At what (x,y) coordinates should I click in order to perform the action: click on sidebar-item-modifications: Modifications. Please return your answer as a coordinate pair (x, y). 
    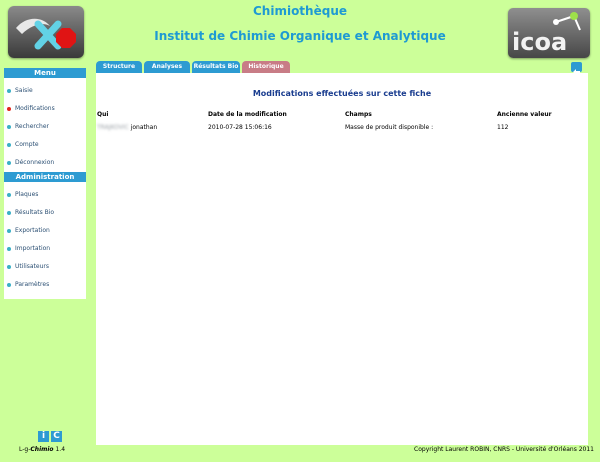
    Looking at the image, I should click on (45, 109).